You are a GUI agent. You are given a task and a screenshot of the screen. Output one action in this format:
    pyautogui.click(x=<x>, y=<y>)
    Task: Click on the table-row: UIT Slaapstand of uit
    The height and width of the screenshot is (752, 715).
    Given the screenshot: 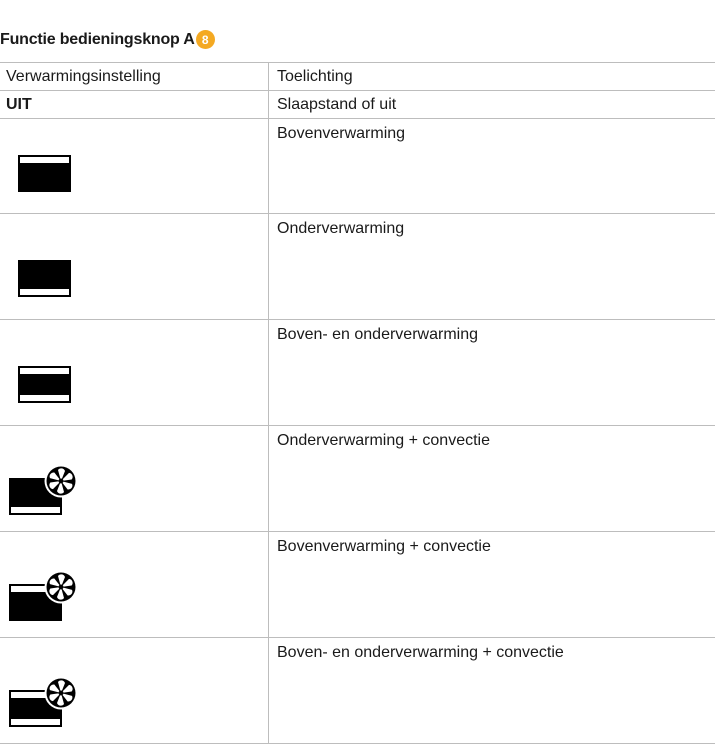 What is the action you would take?
    pyautogui.click(x=357, y=104)
    